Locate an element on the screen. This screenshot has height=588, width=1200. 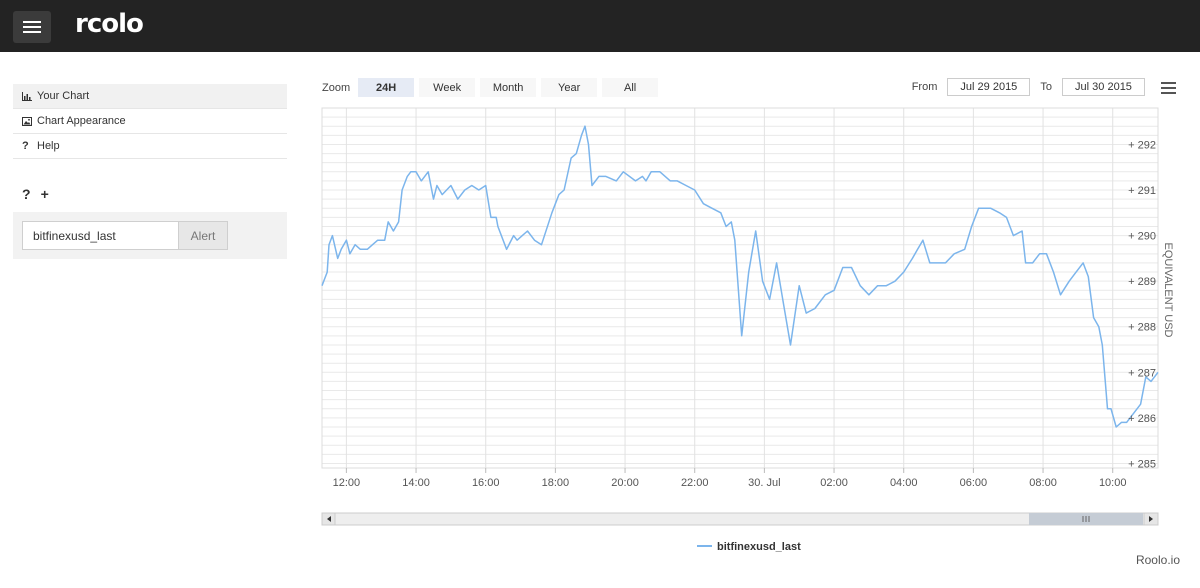
x-tick-label: 22:00 is located at coordinates (695, 483).